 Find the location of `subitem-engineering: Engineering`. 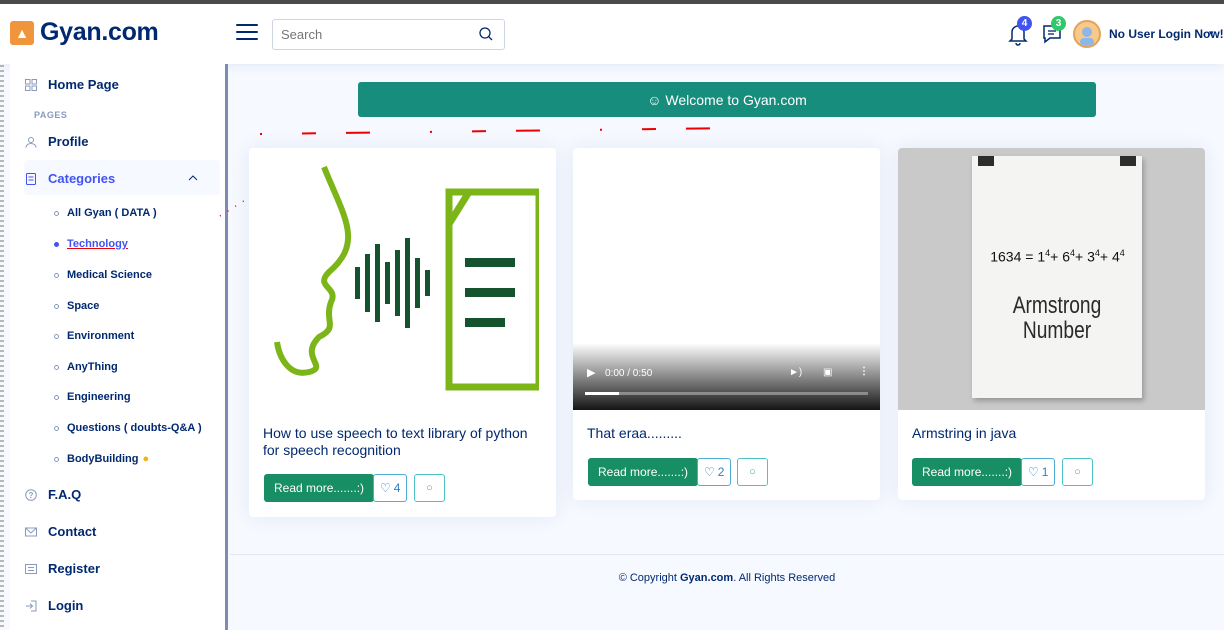

subitem-engineering: Engineering is located at coordinates (92, 397).